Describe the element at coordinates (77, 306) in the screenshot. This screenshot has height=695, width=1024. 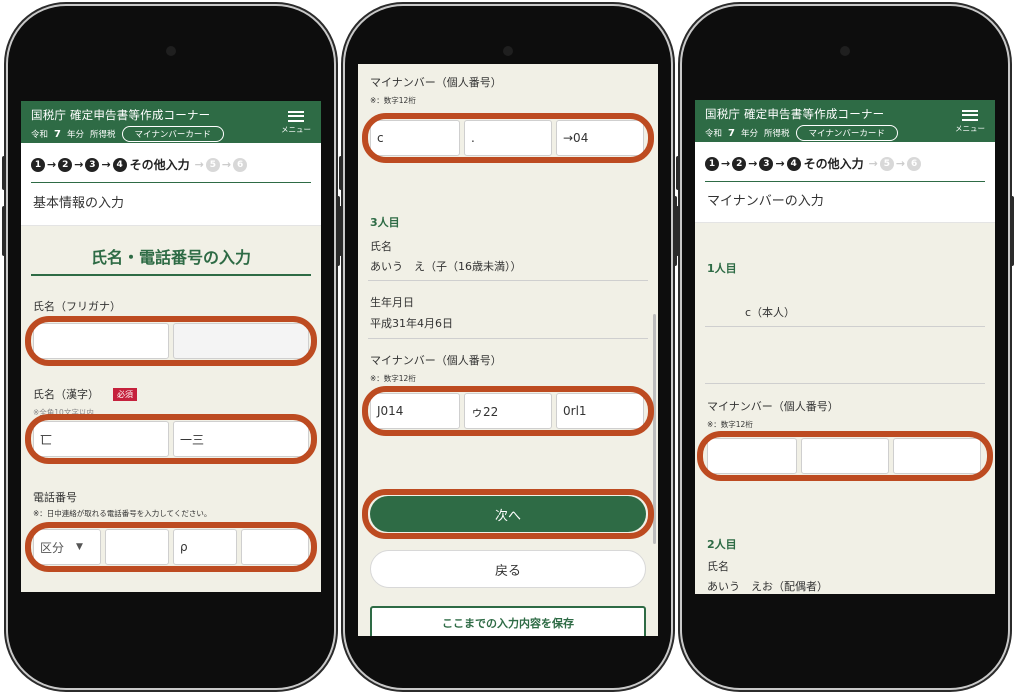
I see `kana-label: 氏名（フリガナ）` at that location.